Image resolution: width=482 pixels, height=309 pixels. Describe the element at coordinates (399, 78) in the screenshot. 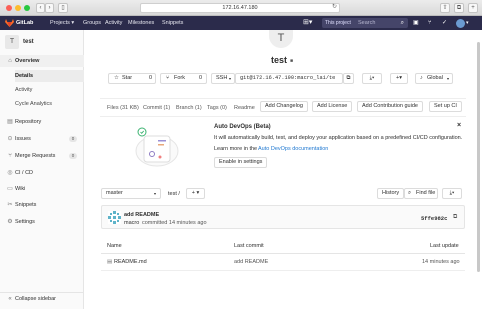

I see `add-dropdown-icon: +▾` at that location.